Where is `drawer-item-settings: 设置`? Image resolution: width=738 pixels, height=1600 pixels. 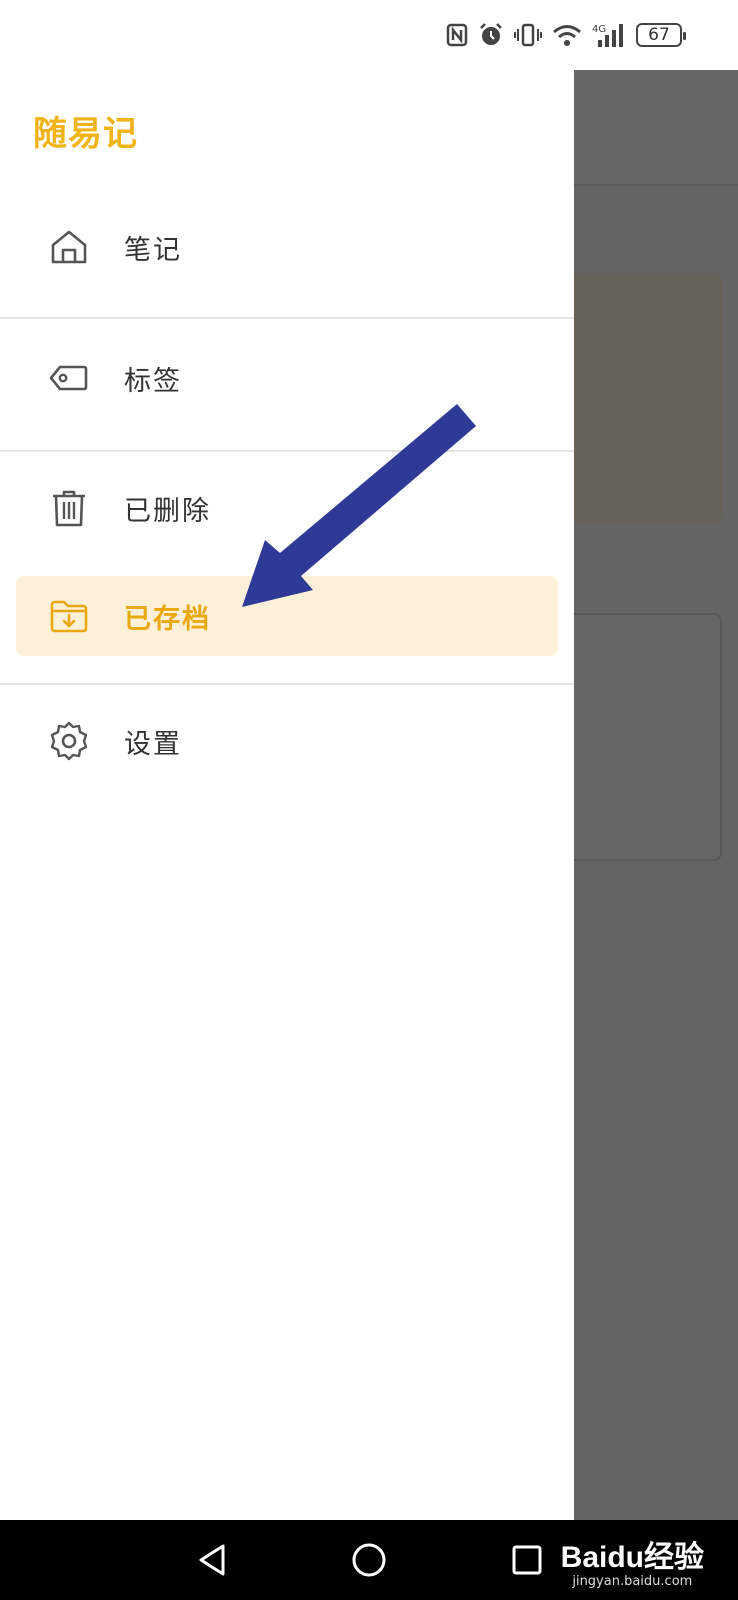 drawer-item-settings: 设置 is located at coordinates (287, 741).